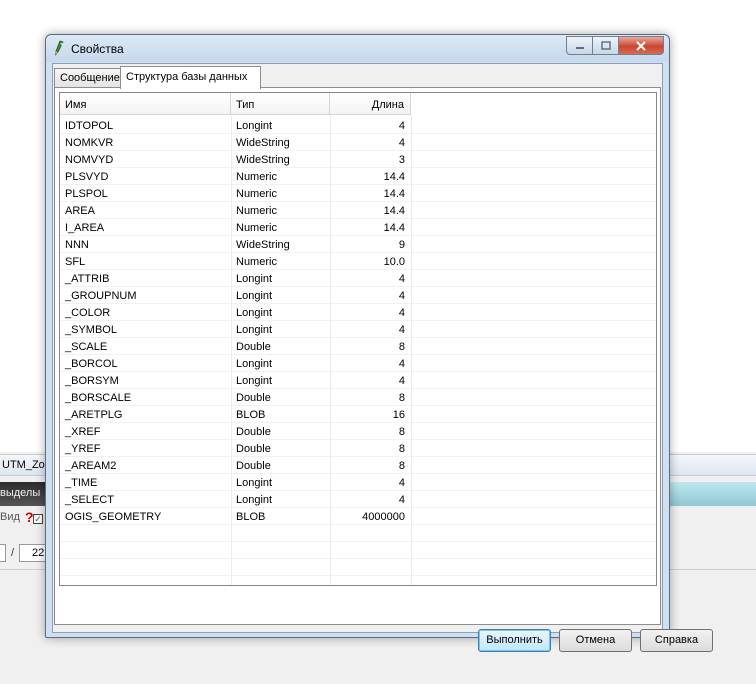 This screenshot has height=684, width=756. What do you see at coordinates (86, 194) in the screenshot?
I see `field-name-cell: PLSPOL` at bounding box center [86, 194].